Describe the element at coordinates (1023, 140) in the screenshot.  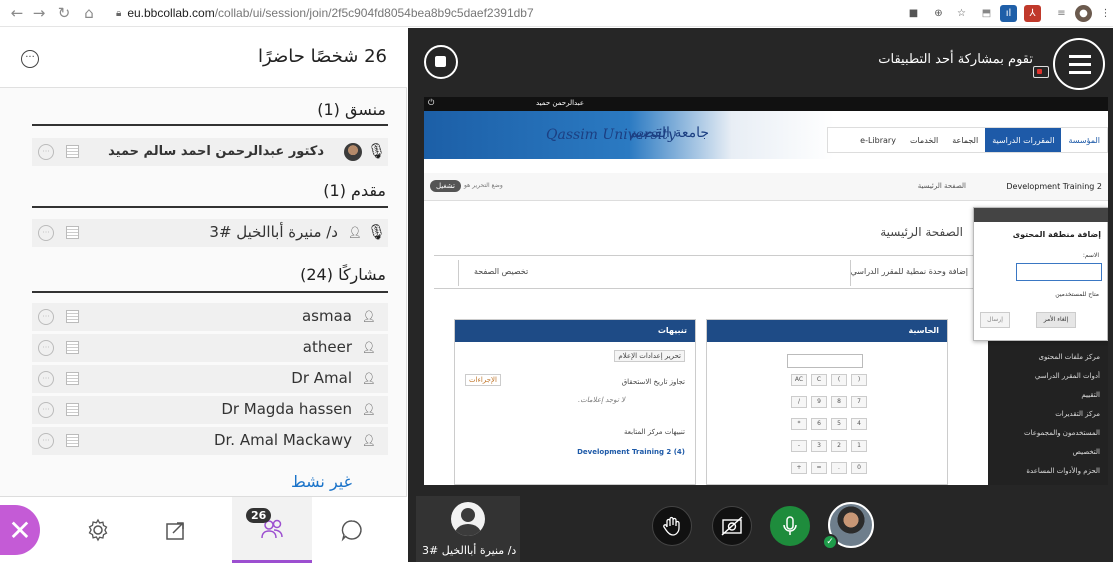
I see `nav-courses: المقررات الدراسية` at that location.